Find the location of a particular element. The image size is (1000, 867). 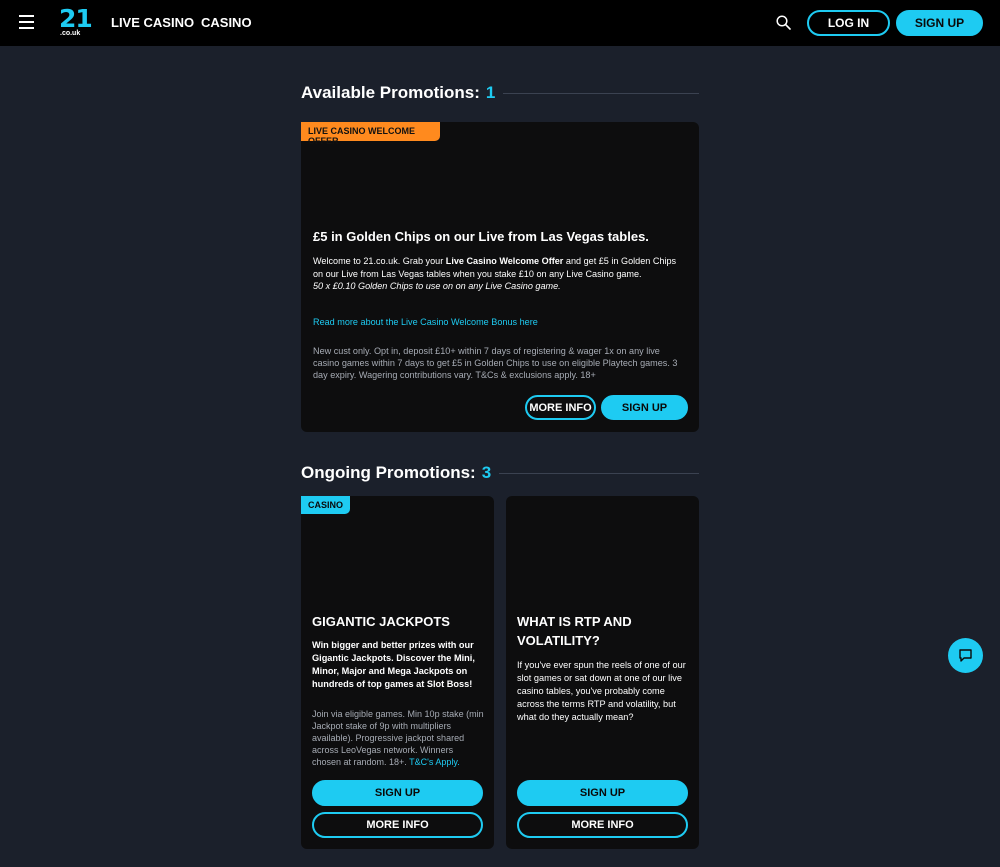

ongoing-promotions-count: 3 is located at coordinates (486, 472).